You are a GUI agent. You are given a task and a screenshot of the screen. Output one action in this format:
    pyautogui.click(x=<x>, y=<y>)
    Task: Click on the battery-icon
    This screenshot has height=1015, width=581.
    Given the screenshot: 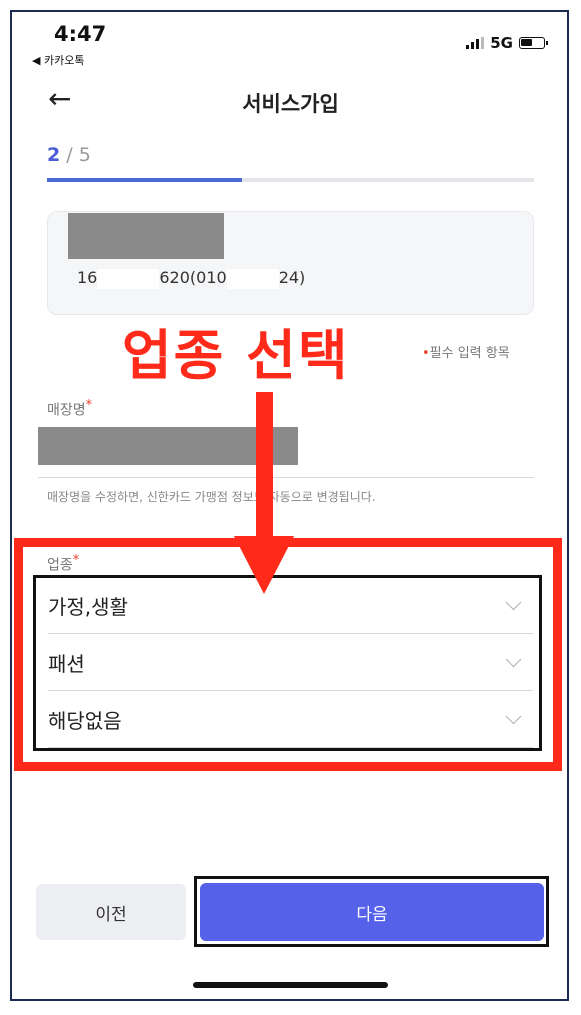 What is the action you would take?
    pyautogui.click(x=533, y=43)
    